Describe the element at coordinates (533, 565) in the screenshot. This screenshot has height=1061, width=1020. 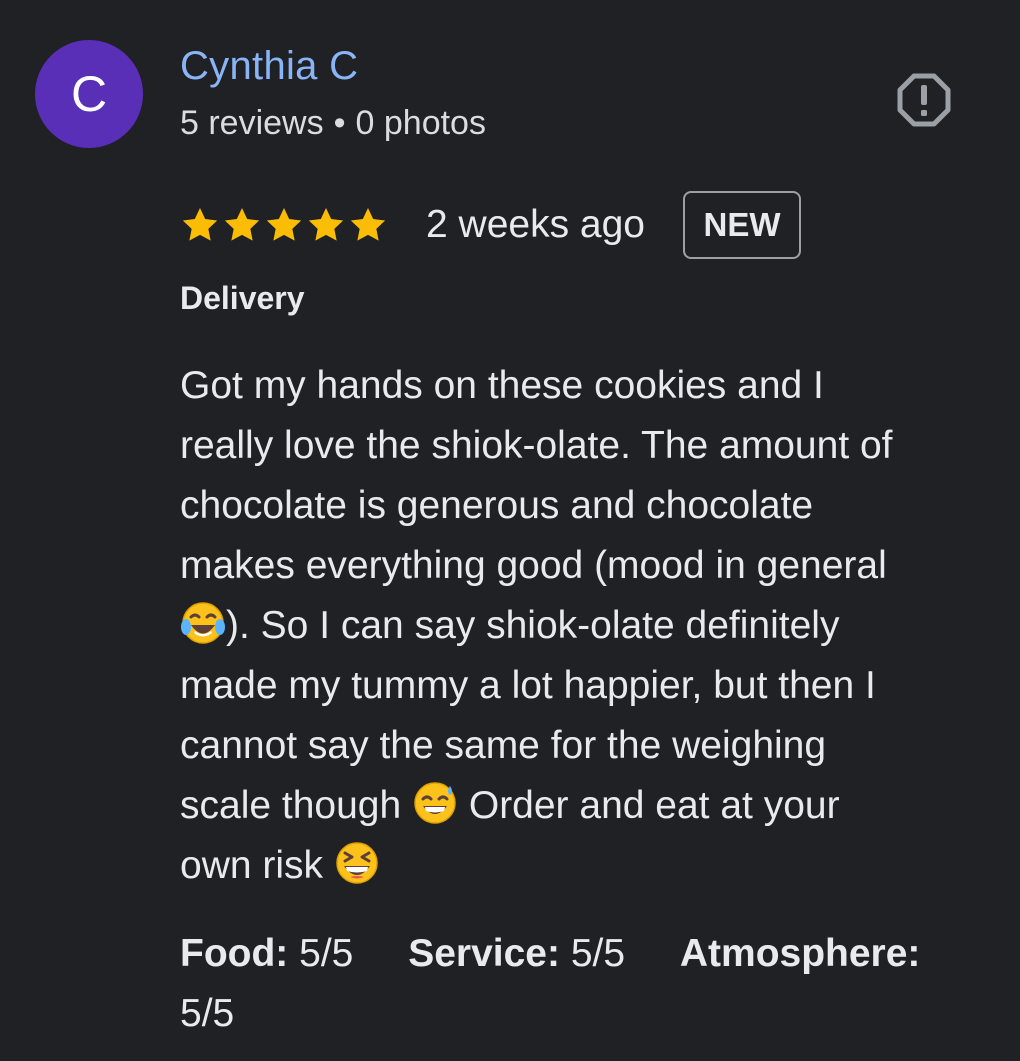
I see `review-text-segment: makes everything good (mood in general` at that location.